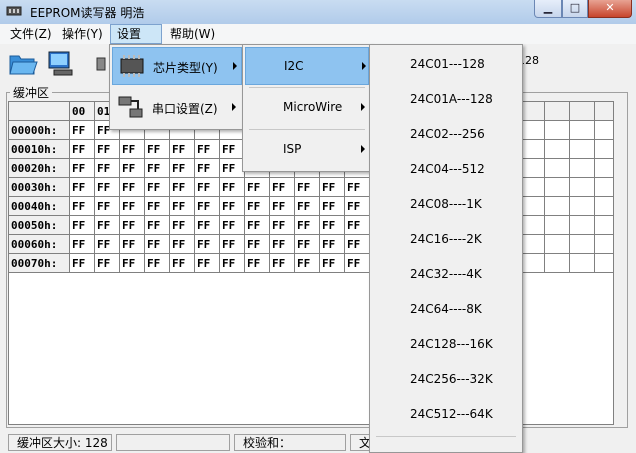  Describe the element at coordinates (177, 66) in the screenshot. I see `menu-chip-type: 芯片类型(Y)` at that location.